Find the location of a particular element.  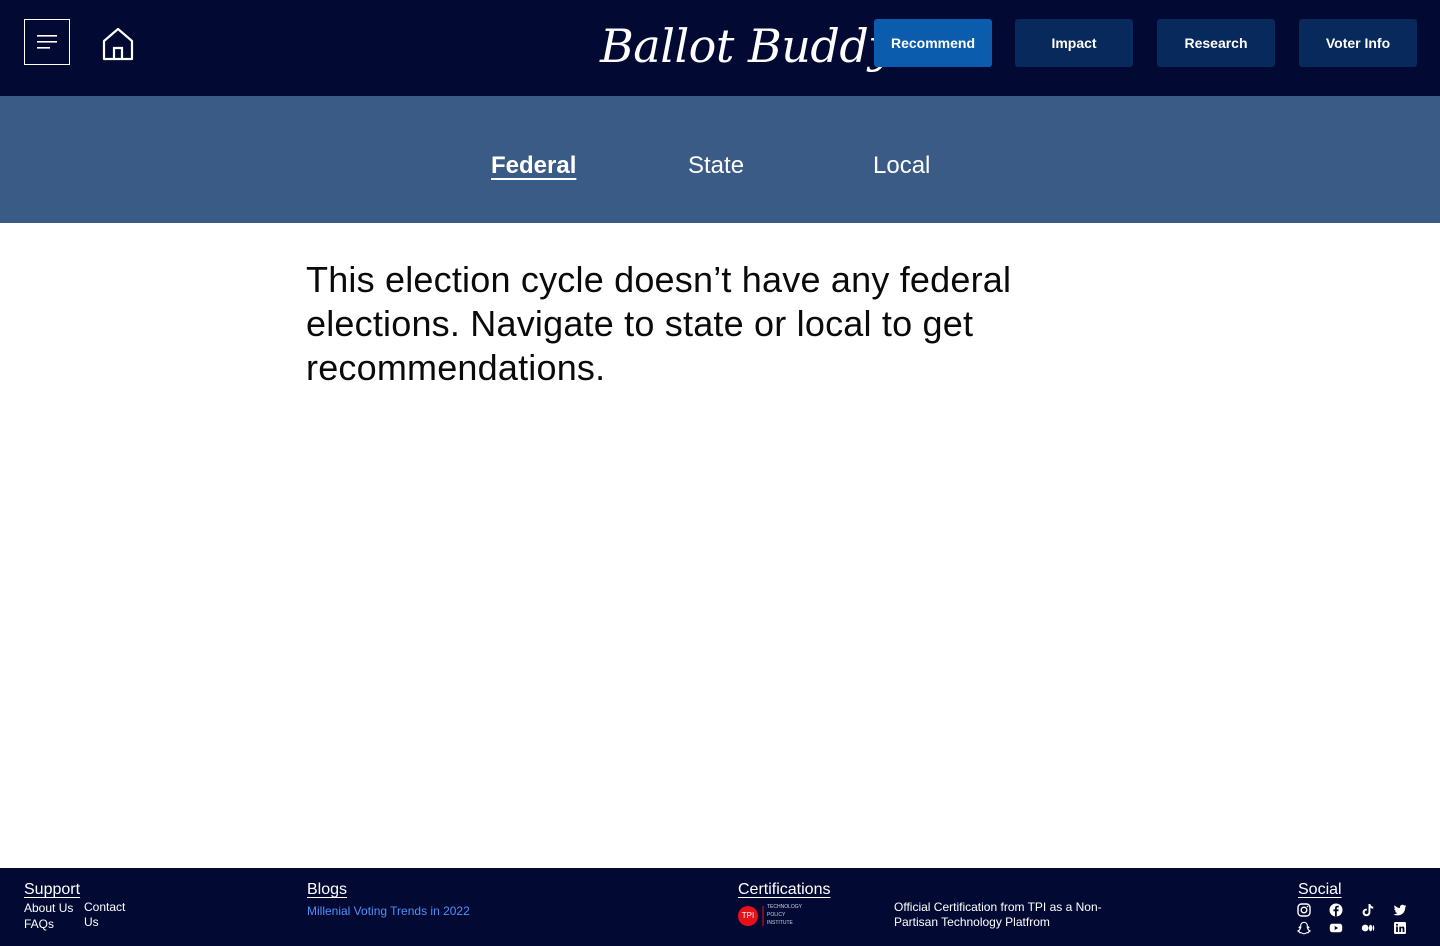

home-icon is located at coordinates (118, 44).